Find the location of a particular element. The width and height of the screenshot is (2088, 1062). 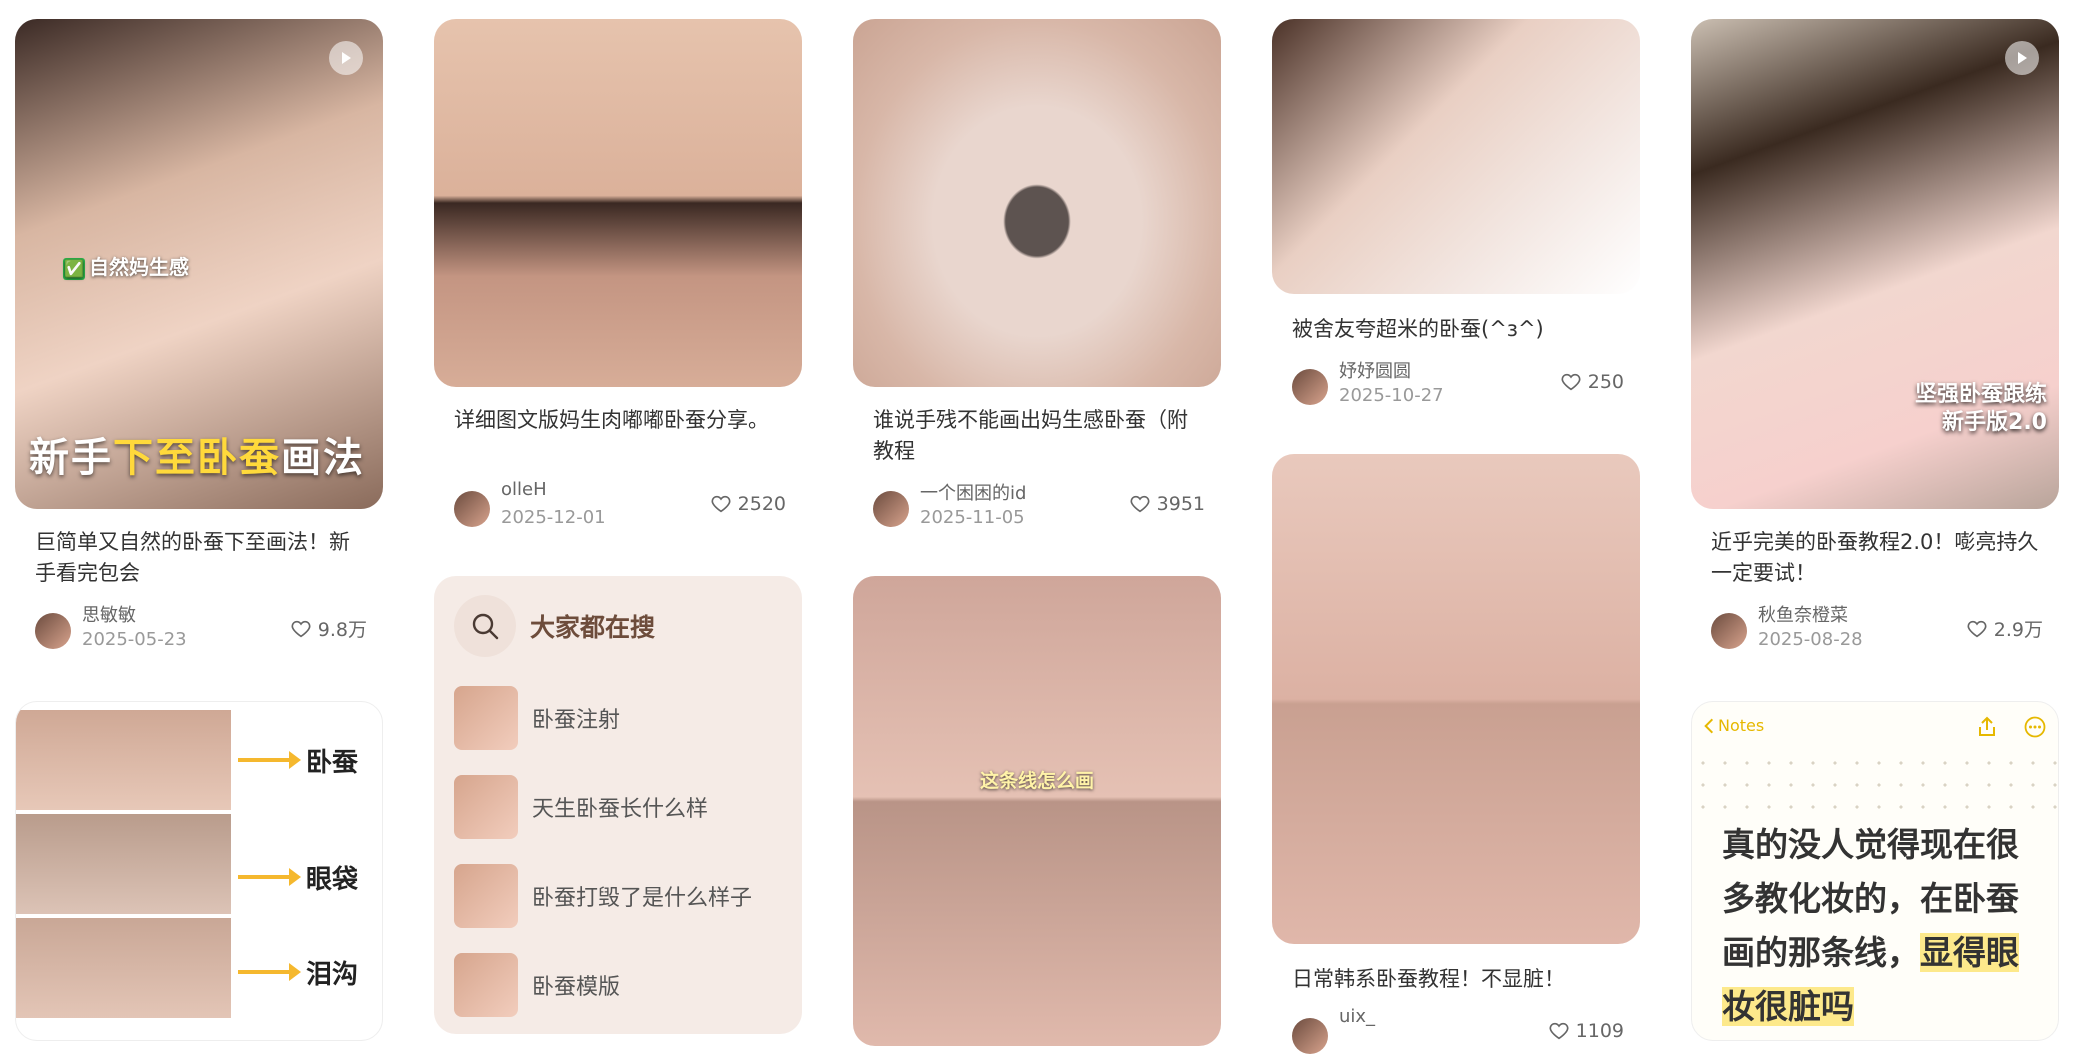

cover-image: 卧蚕 眼袋 泪沟 is located at coordinates (199, 871).